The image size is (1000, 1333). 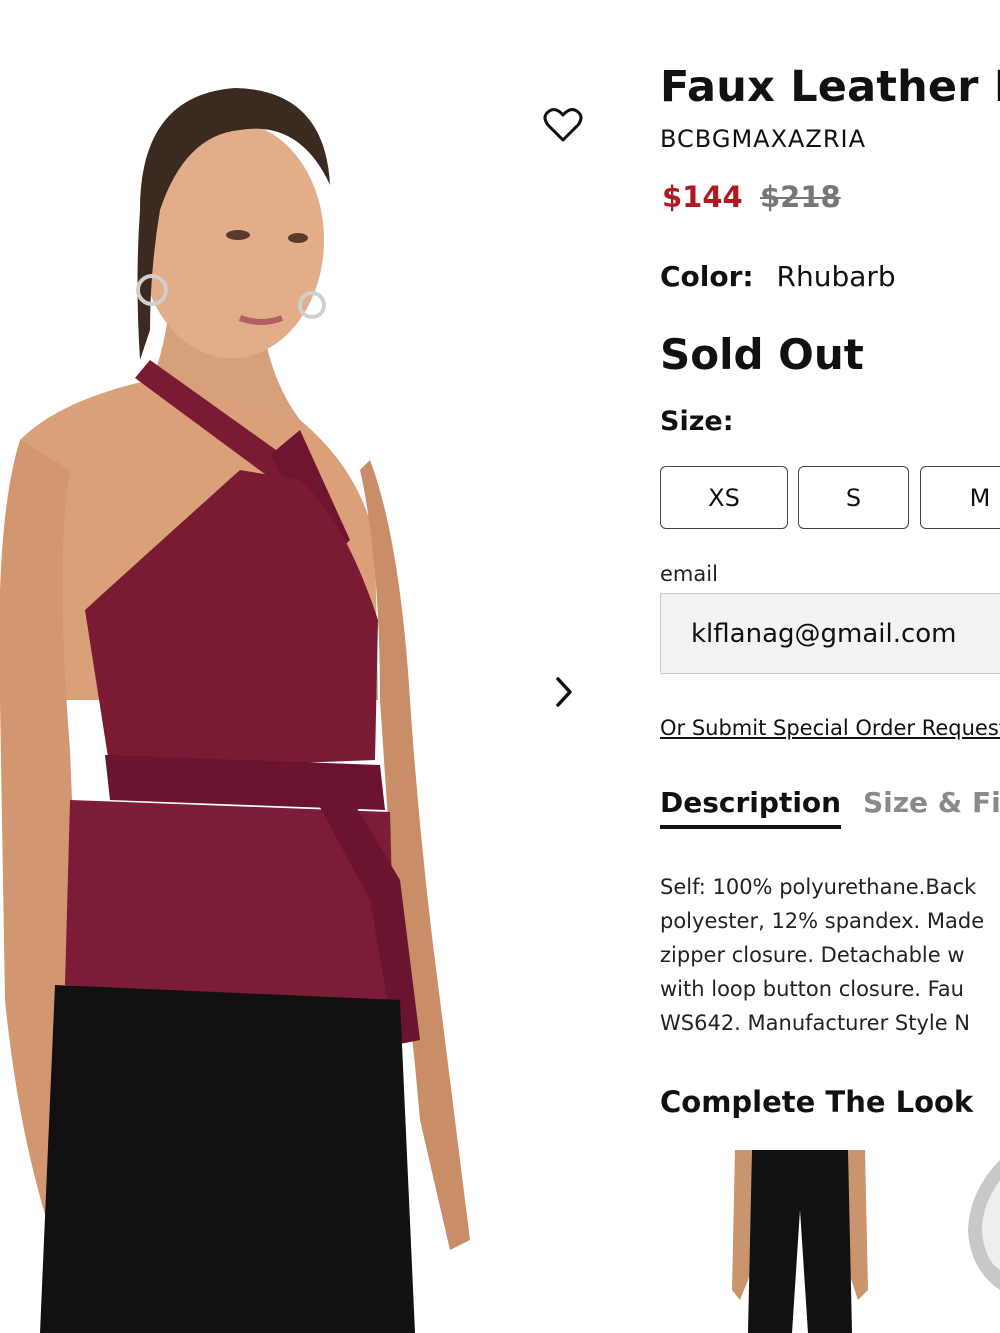 What do you see at coordinates (812, 955) in the screenshot?
I see `description-line: zipper closure. Detachable w` at bounding box center [812, 955].